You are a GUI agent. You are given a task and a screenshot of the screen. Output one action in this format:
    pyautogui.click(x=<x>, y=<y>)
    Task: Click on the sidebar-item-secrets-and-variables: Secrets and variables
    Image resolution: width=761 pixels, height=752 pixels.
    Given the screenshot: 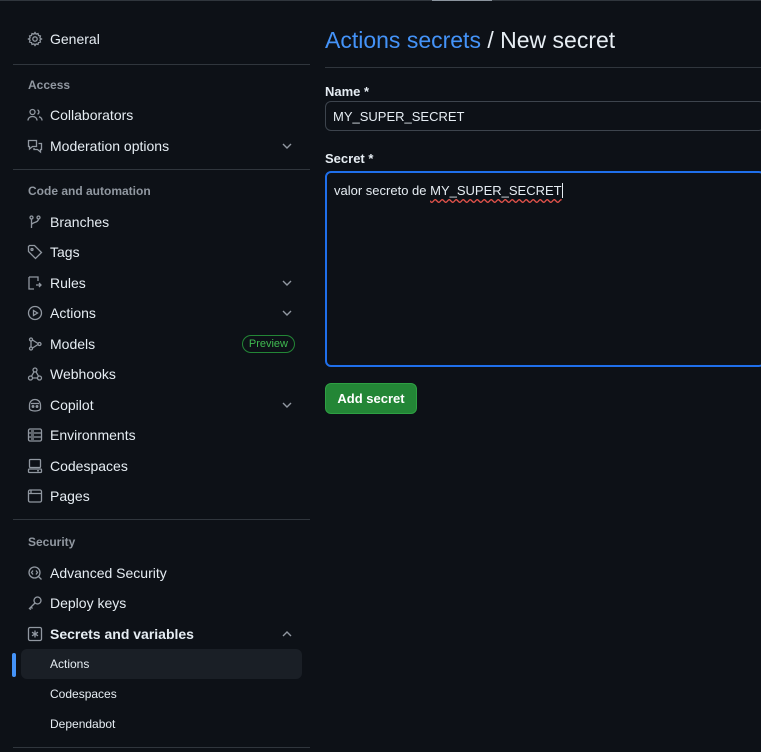 What is the action you would take?
    pyautogui.click(x=160, y=634)
    